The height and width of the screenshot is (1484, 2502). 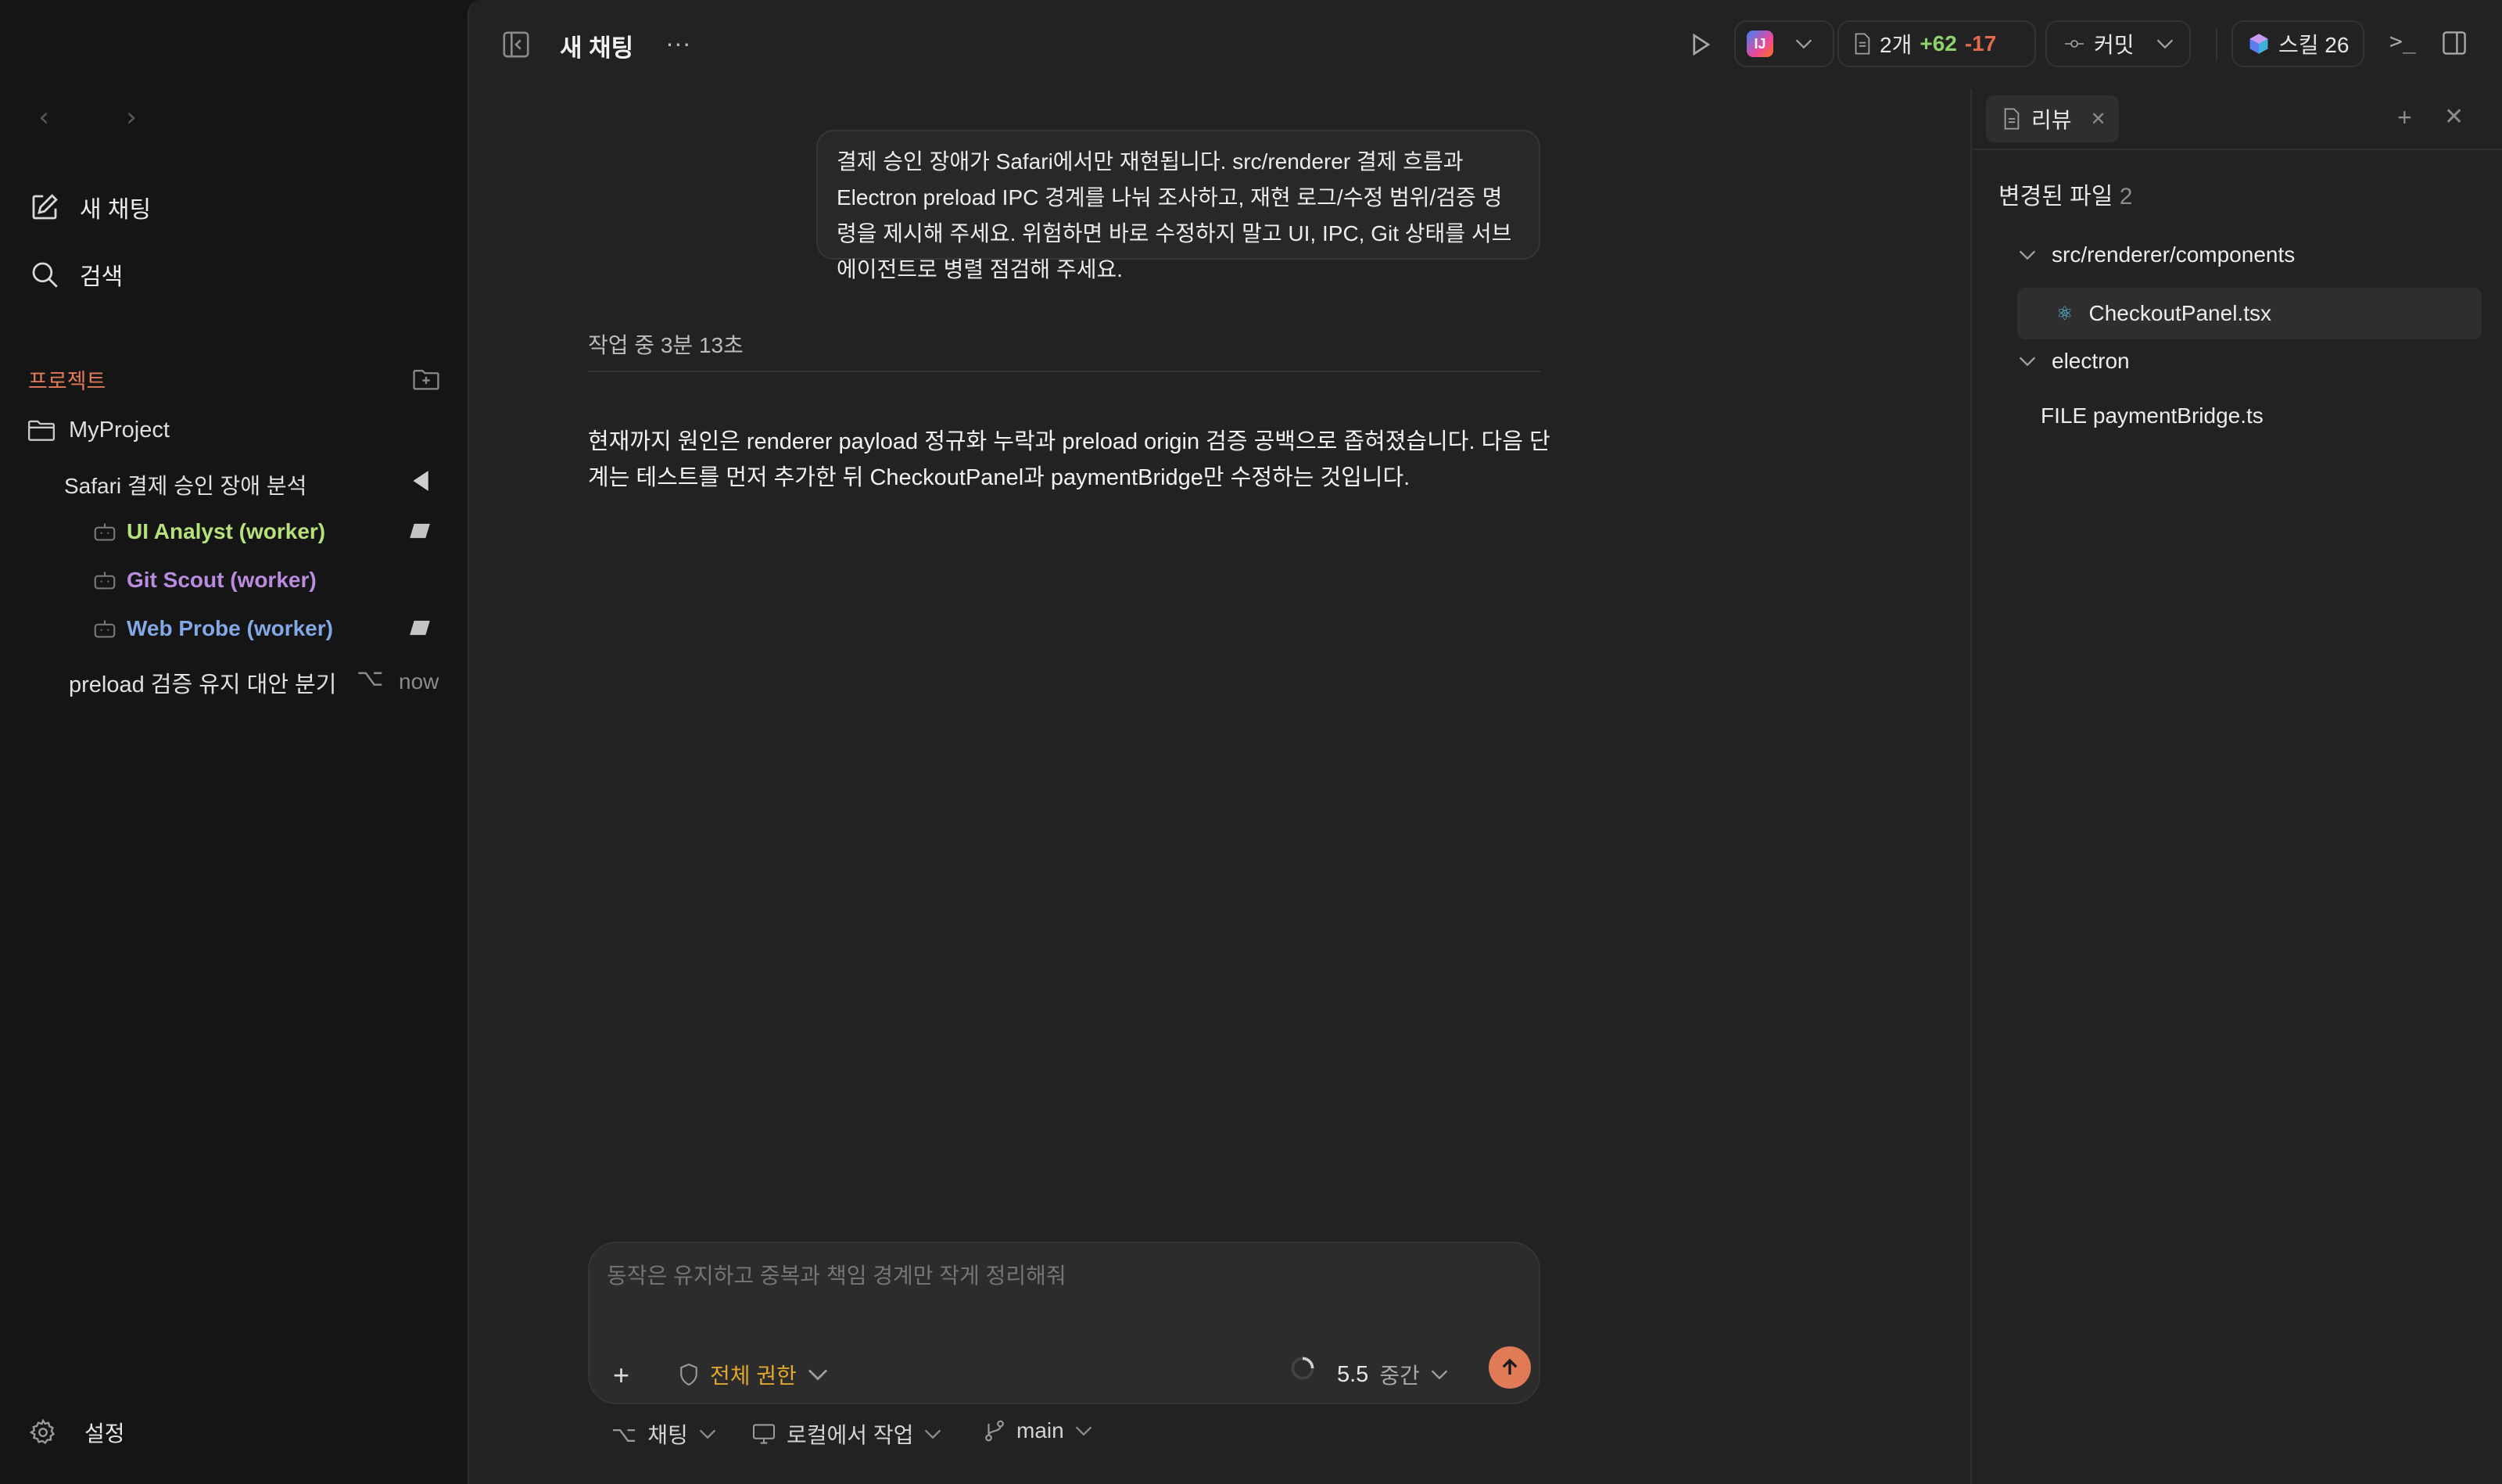 I want to click on search-label: 검색, so click(x=102, y=277).